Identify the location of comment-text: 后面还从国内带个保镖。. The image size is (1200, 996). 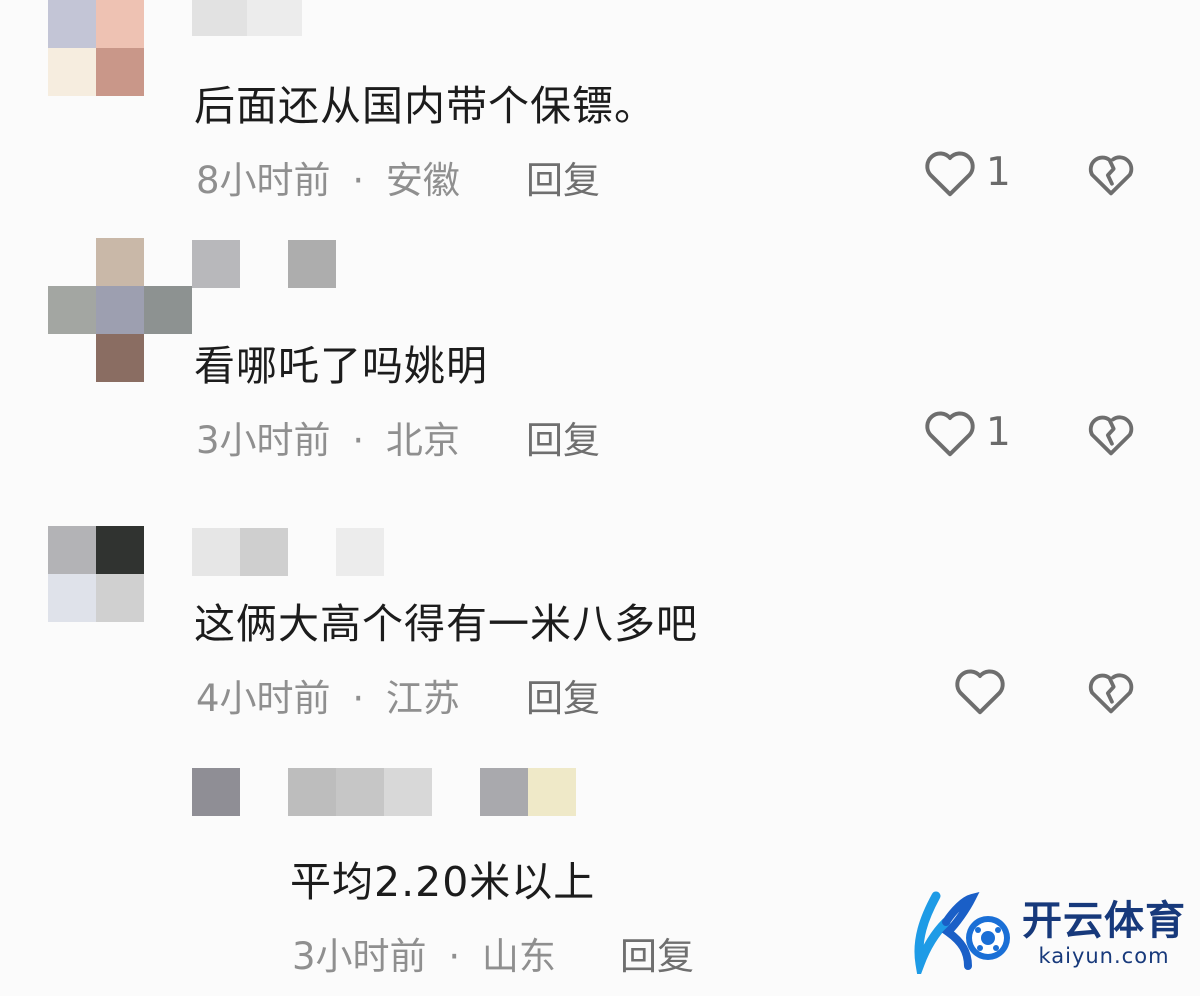
(425, 106).